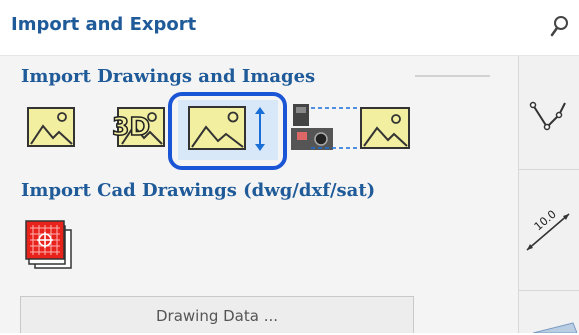 The image size is (579, 335). What do you see at coordinates (555, 326) in the screenshot?
I see `partial-tool-icon` at bounding box center [555, 326].